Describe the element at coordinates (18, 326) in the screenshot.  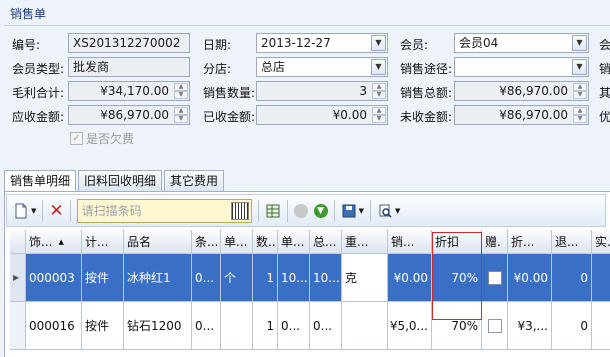
I see `row-indicator` at that location.